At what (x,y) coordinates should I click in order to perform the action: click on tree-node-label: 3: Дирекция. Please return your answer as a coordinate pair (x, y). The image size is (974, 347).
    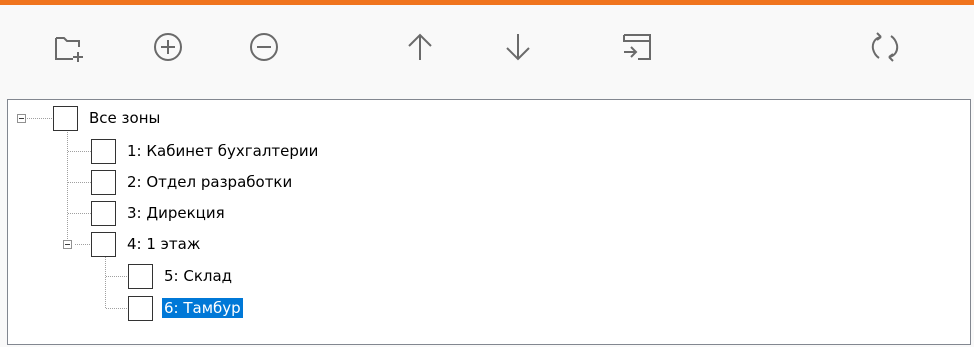
    Looking at the image, I should click on (176, 213).